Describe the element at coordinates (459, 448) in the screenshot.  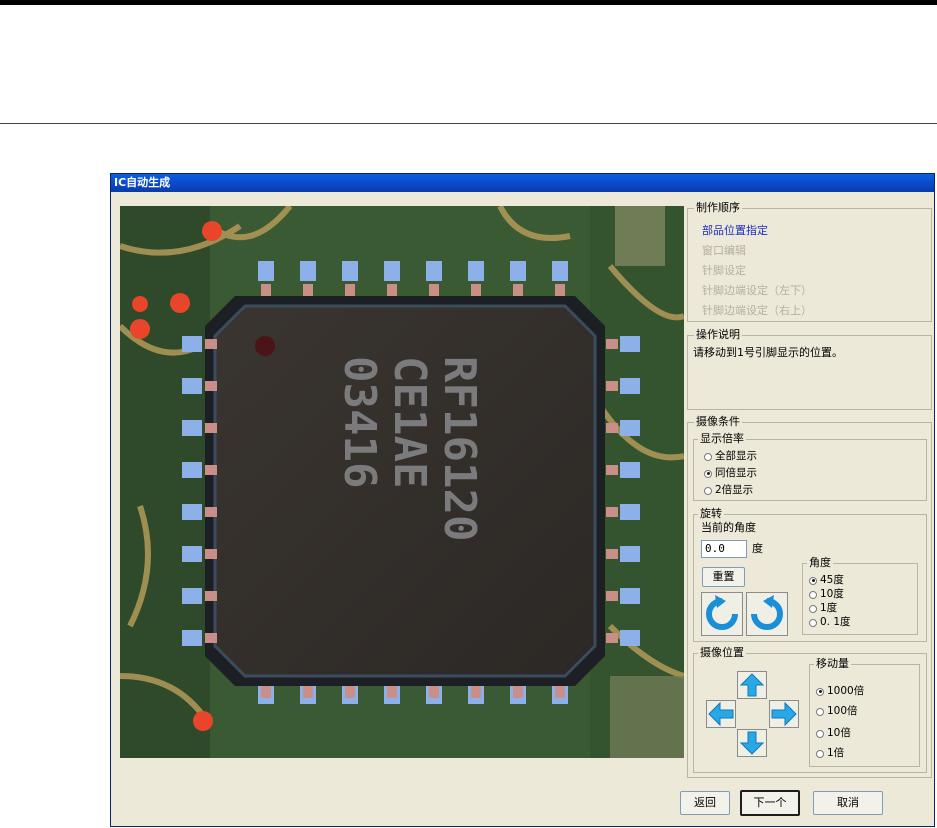
I see `chip-marking-line-1: RF16120` at that location.